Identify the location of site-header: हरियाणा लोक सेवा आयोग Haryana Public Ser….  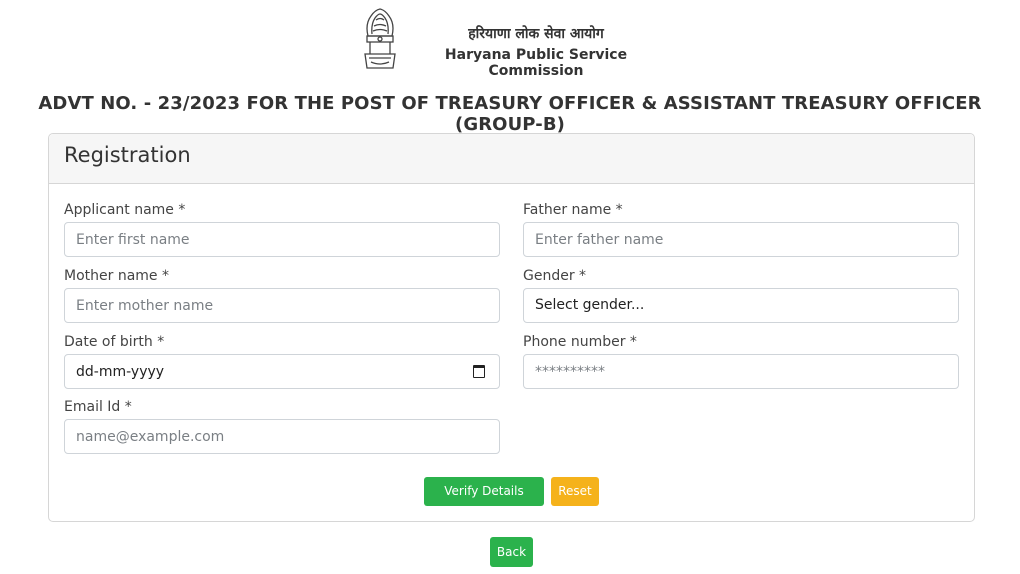
(510, 42).